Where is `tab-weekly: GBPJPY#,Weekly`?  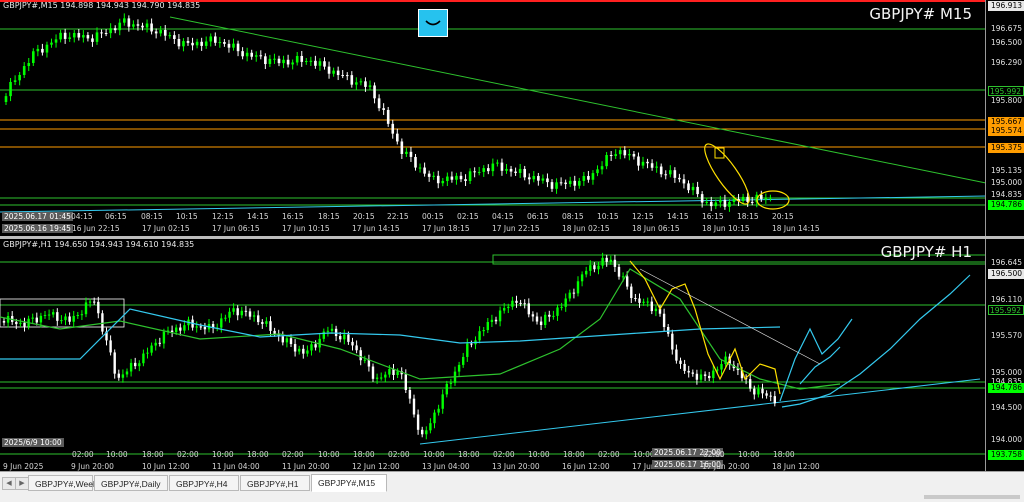
tab-weekly: GBPJPY#,Weekly is located at coordinates (65, 483).